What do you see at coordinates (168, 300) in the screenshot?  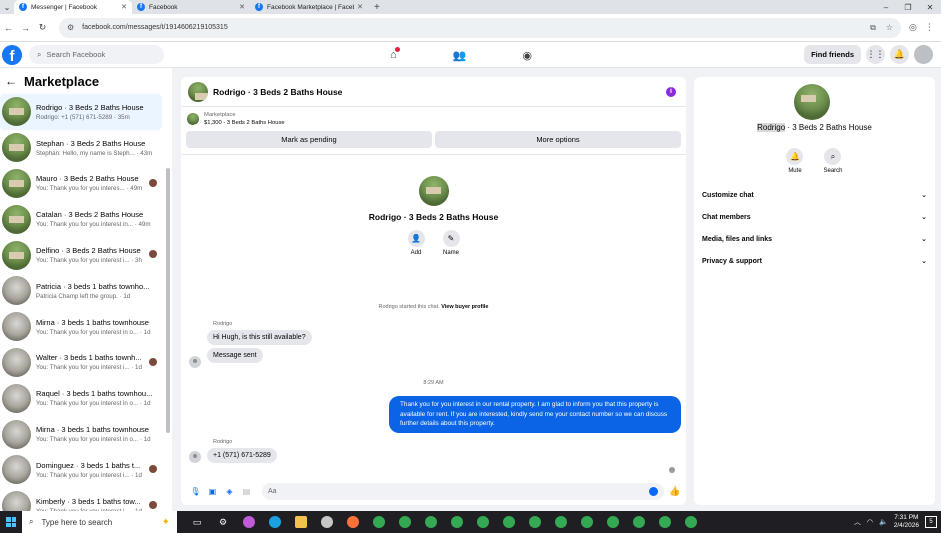 I see `sidebar-scrollbar` at bounding box center [168, 300].